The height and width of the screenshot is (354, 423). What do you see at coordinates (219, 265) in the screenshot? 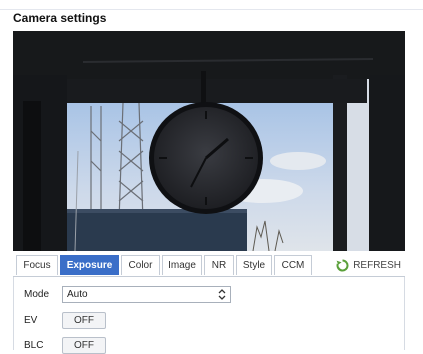
I see `tab-nr: NR` at bounding box center [219, 265].